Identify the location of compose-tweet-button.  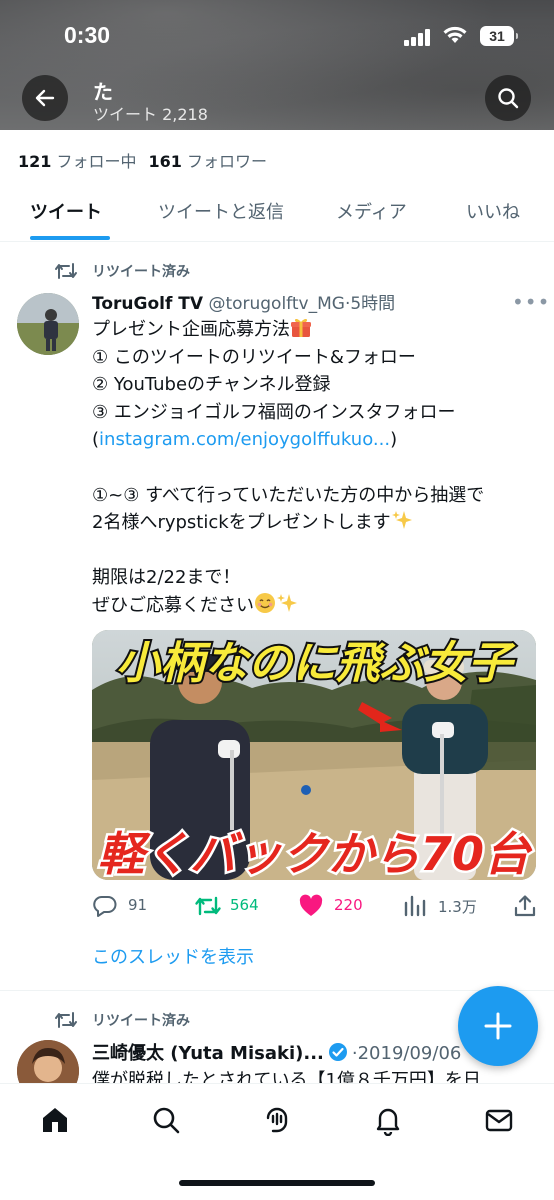
(498, 1026).